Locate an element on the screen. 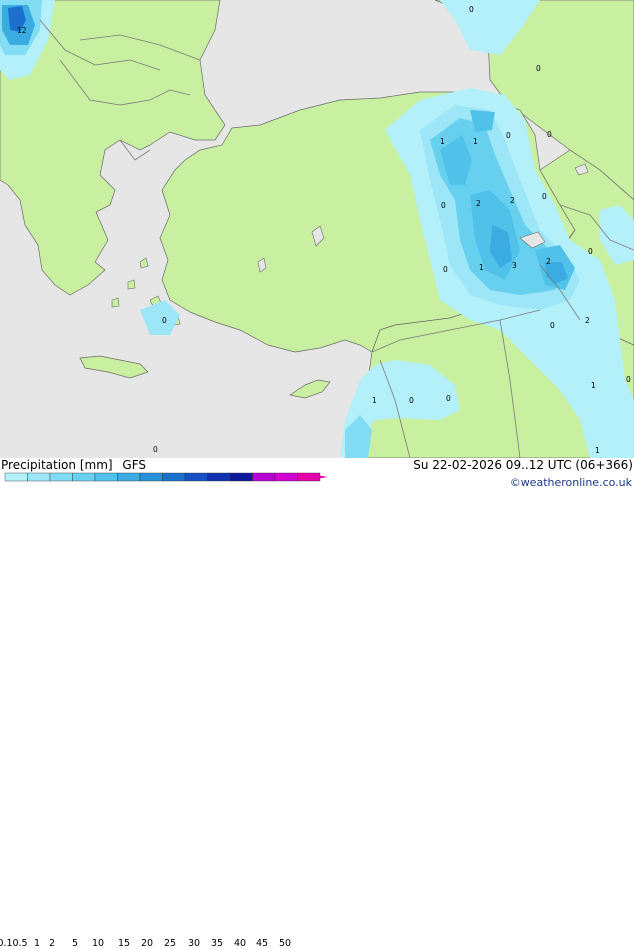  legend-tick-label: 1 is located at coordinates (37, 943).